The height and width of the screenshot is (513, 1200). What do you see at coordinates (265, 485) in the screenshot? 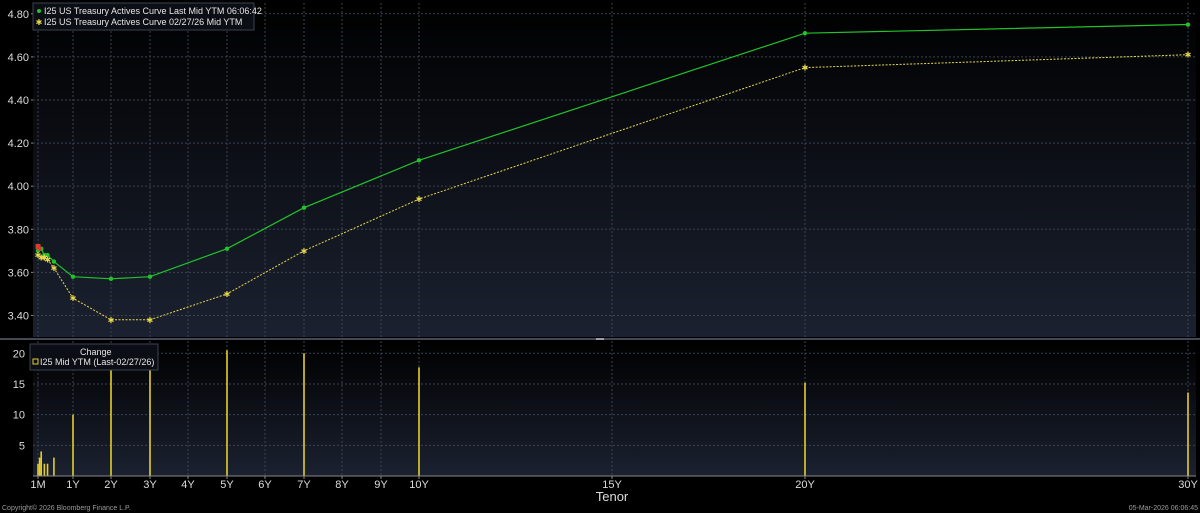
I see `x-tick-label: 6Y` at bounding box center [265, 485].